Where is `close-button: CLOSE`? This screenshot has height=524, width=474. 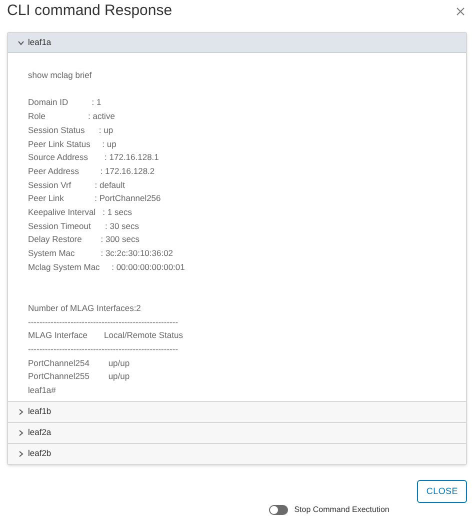
close-button: CLOSE is located at coordinates (442, 491).